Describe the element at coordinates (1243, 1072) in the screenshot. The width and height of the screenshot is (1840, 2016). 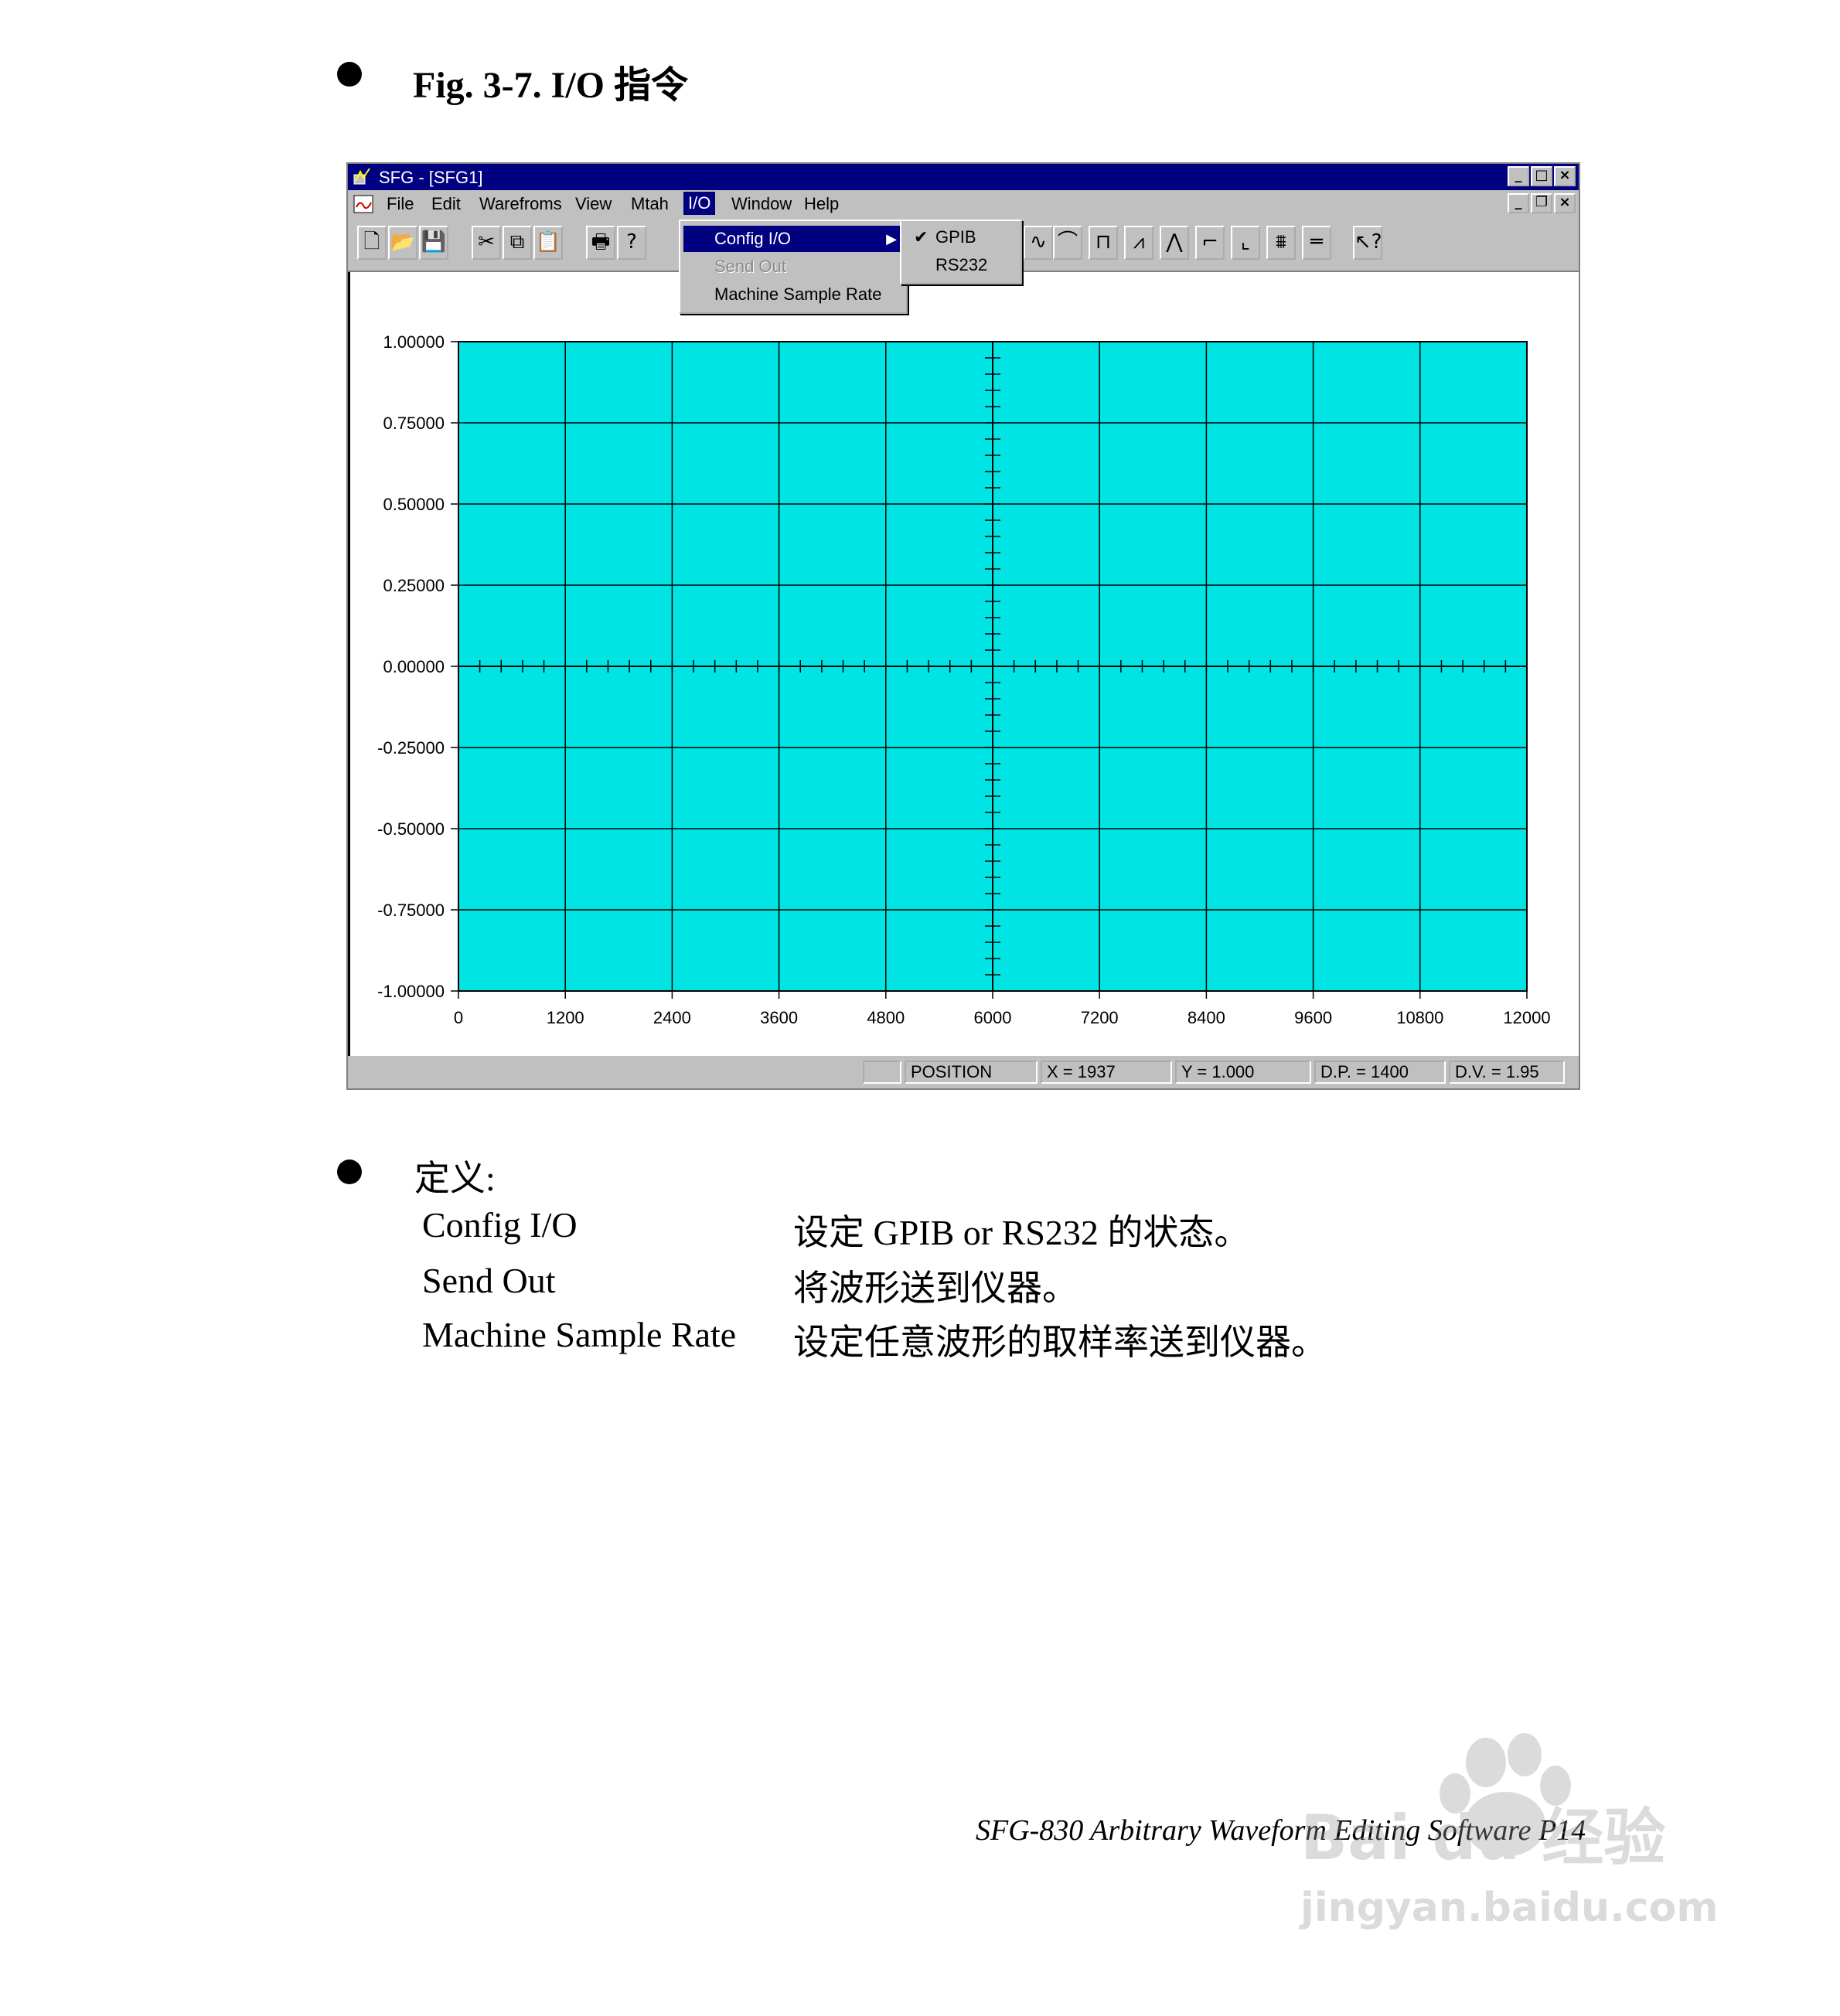
I see `status-y: Y = 1.000` at that location.